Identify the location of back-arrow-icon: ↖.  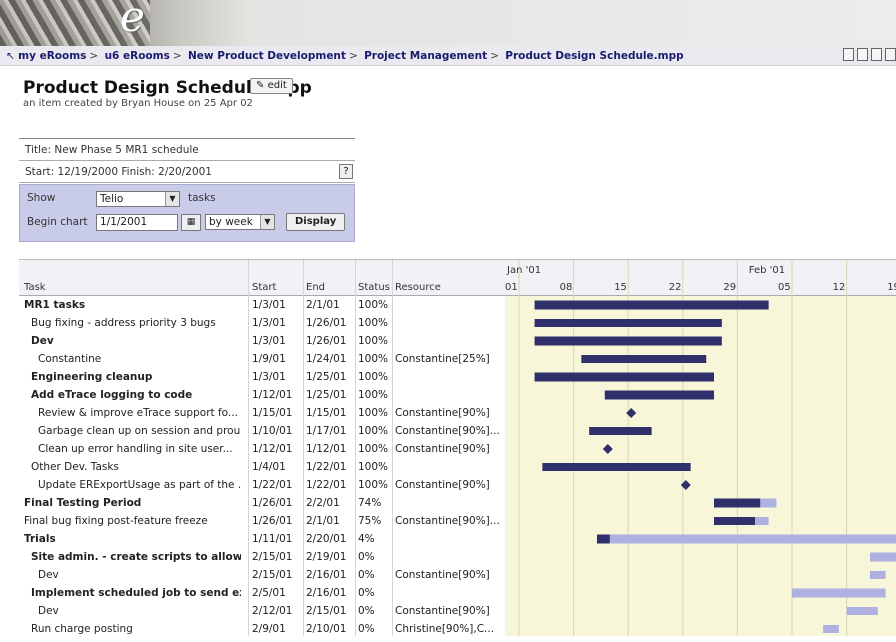
(10, 56).